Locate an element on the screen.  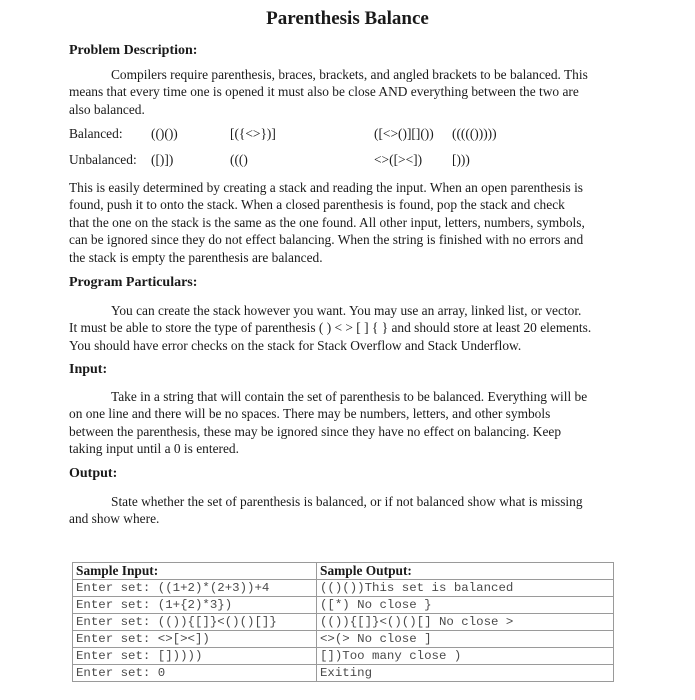
table-header-row: Sample Input: Sample Output: is located at coordinates (343, 571).